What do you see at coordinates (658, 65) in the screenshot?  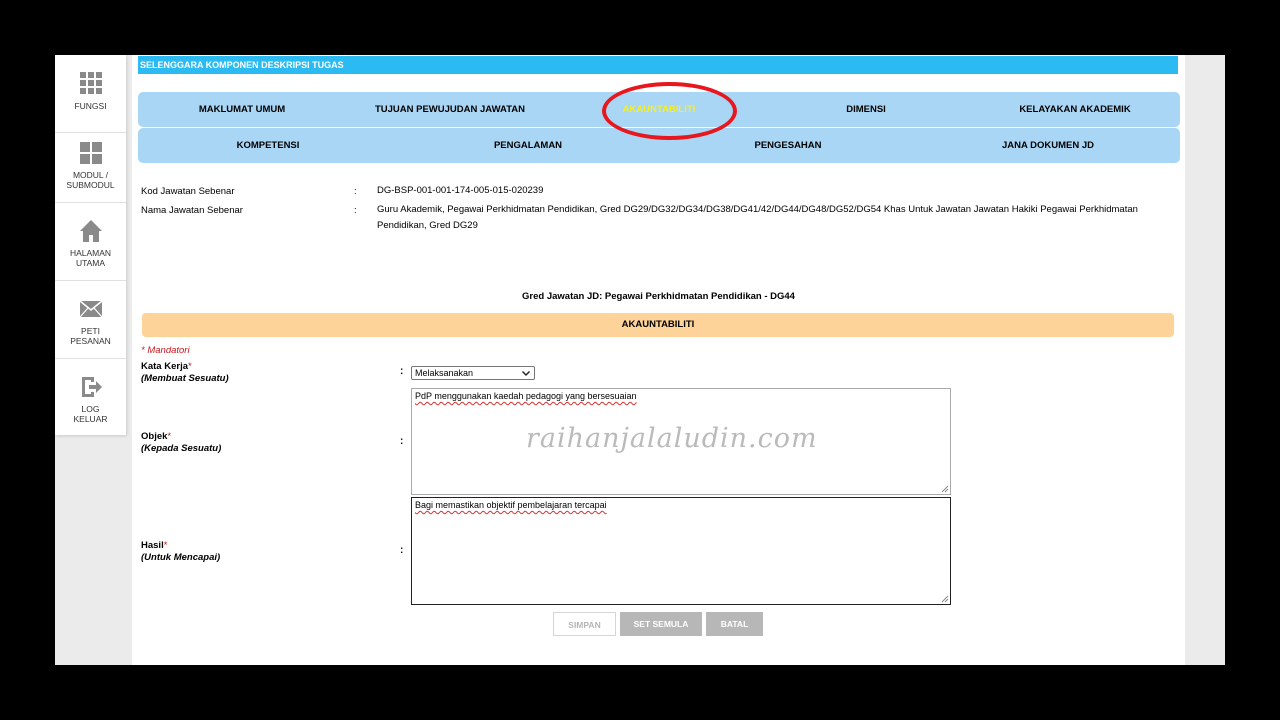 I see `page-title: SELENGGARA KOMPONEN DESKRIPSI TUGAS` at bounding box center [658, 65].